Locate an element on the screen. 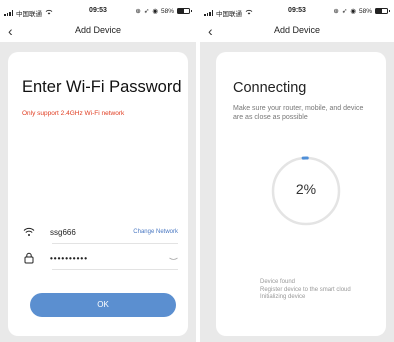 This screenshot has width=394, height=342. password-field: •••••••••• is located at coordinates (109, 258).